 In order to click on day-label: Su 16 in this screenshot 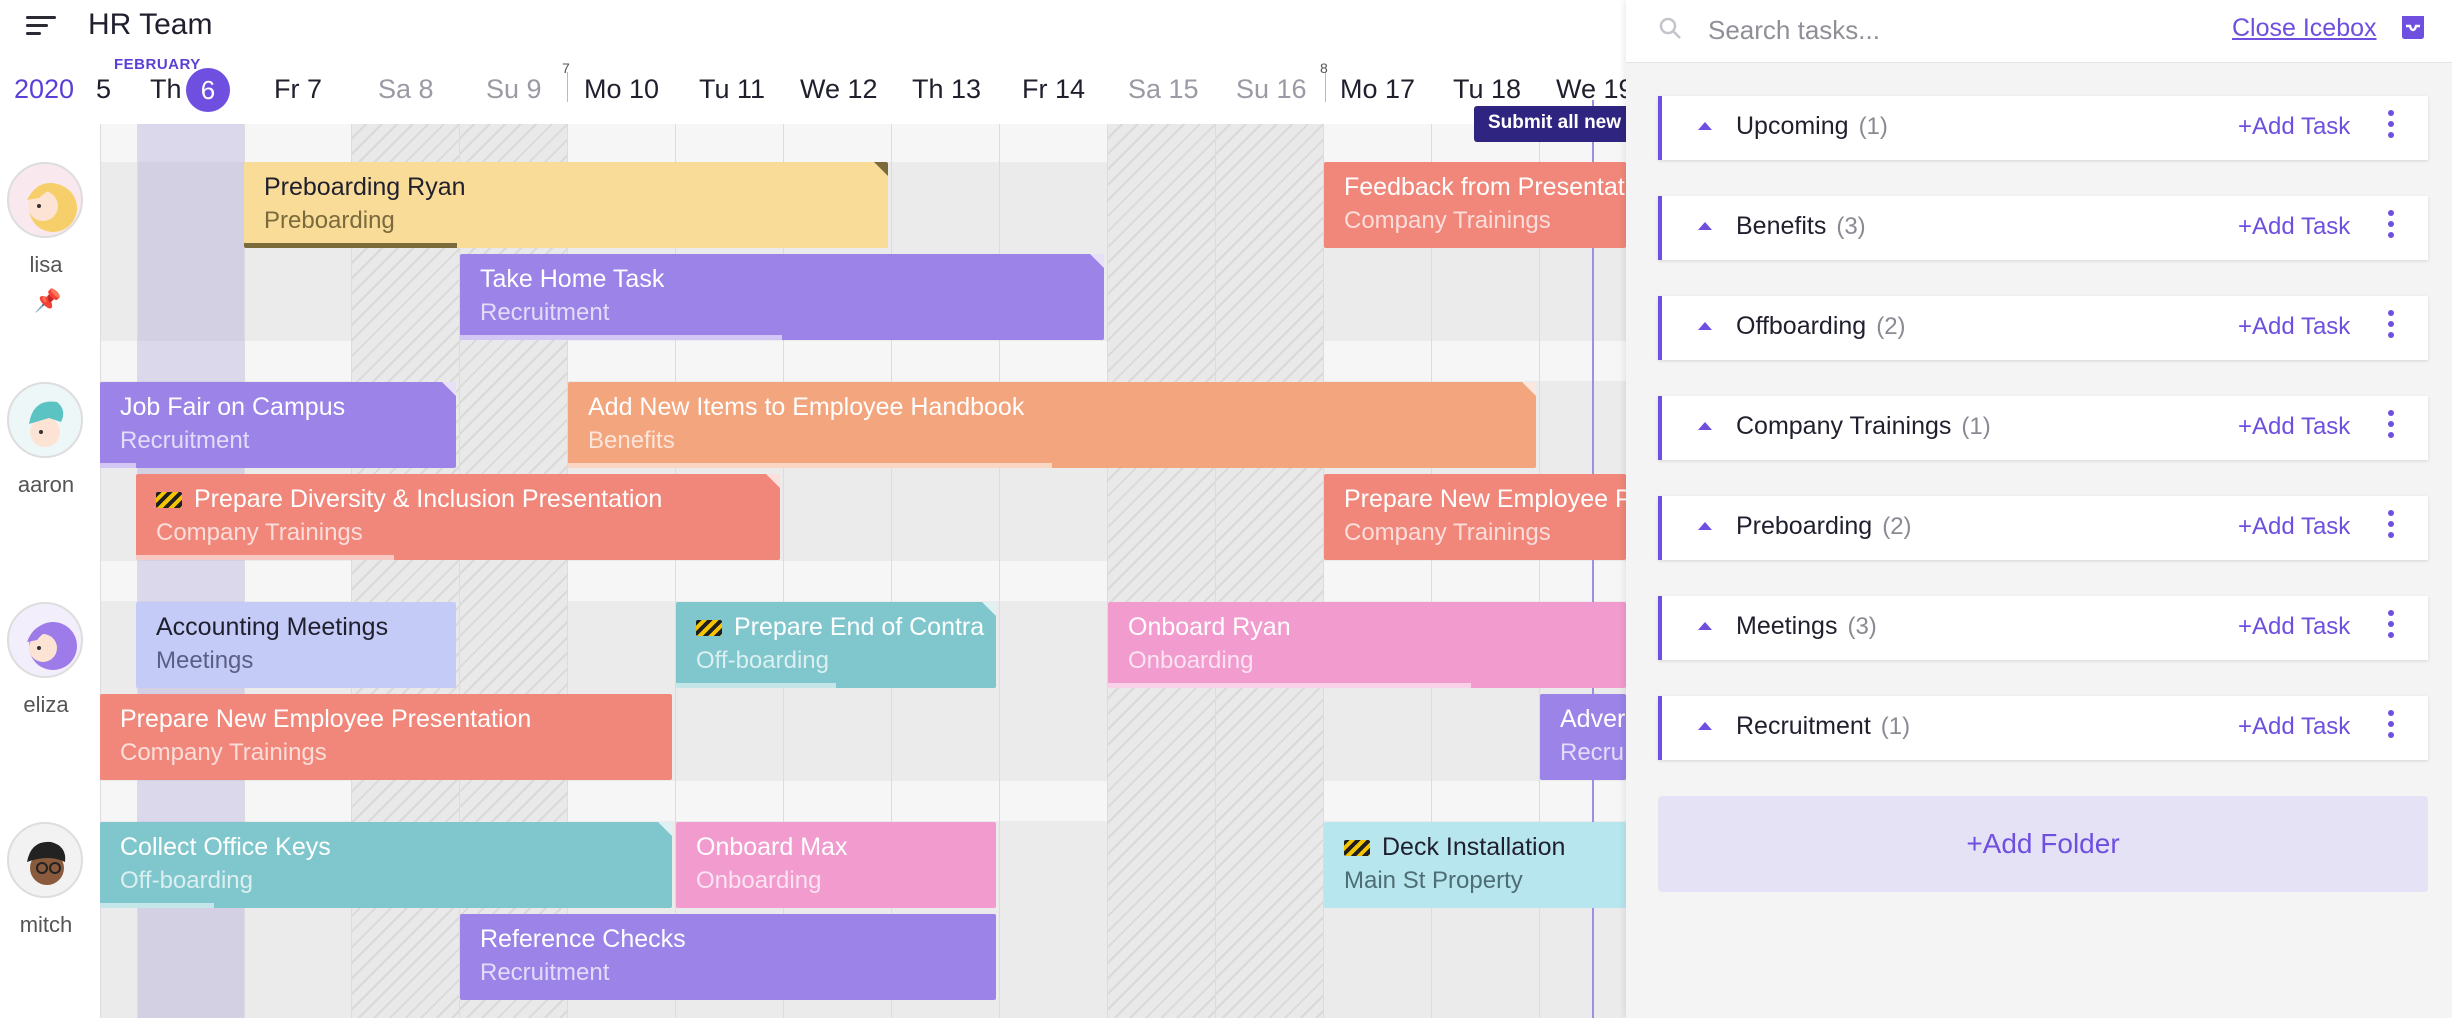, I will do `click(1271, 89)`.